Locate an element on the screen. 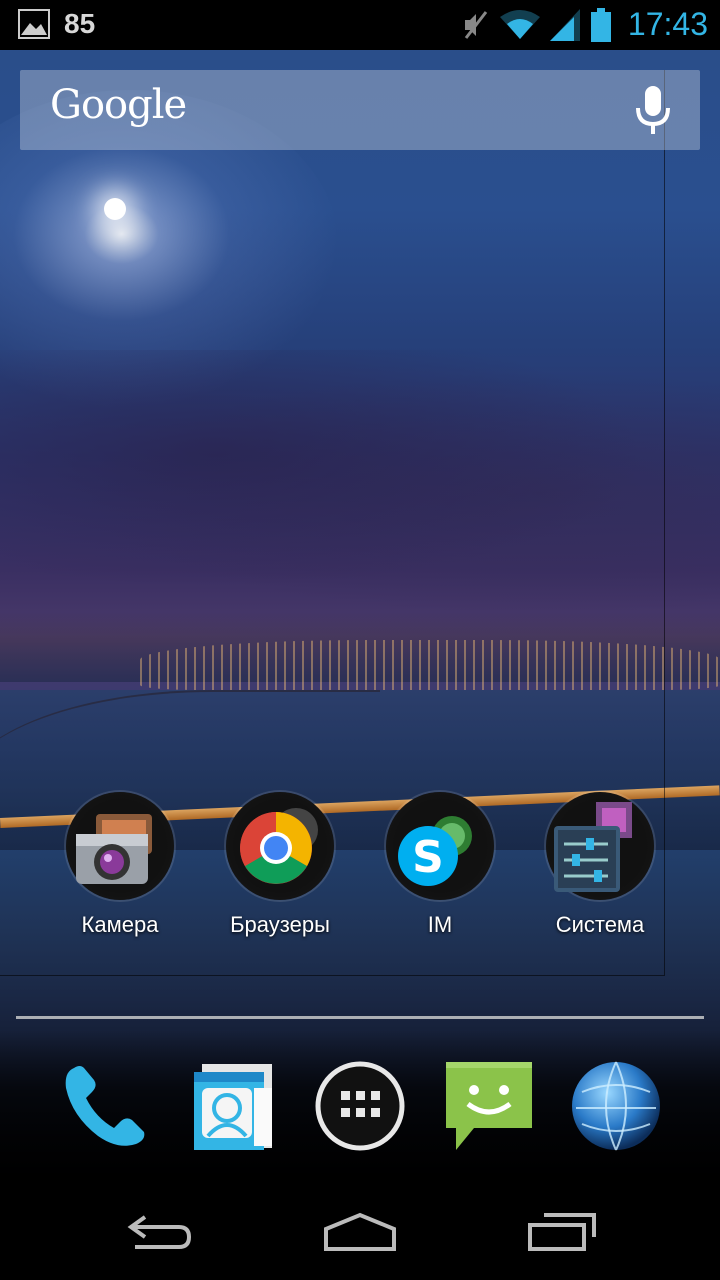 This screenshot has width=720, height=1280. app-browsers: Браузеры is located at coordinates (280, 865).